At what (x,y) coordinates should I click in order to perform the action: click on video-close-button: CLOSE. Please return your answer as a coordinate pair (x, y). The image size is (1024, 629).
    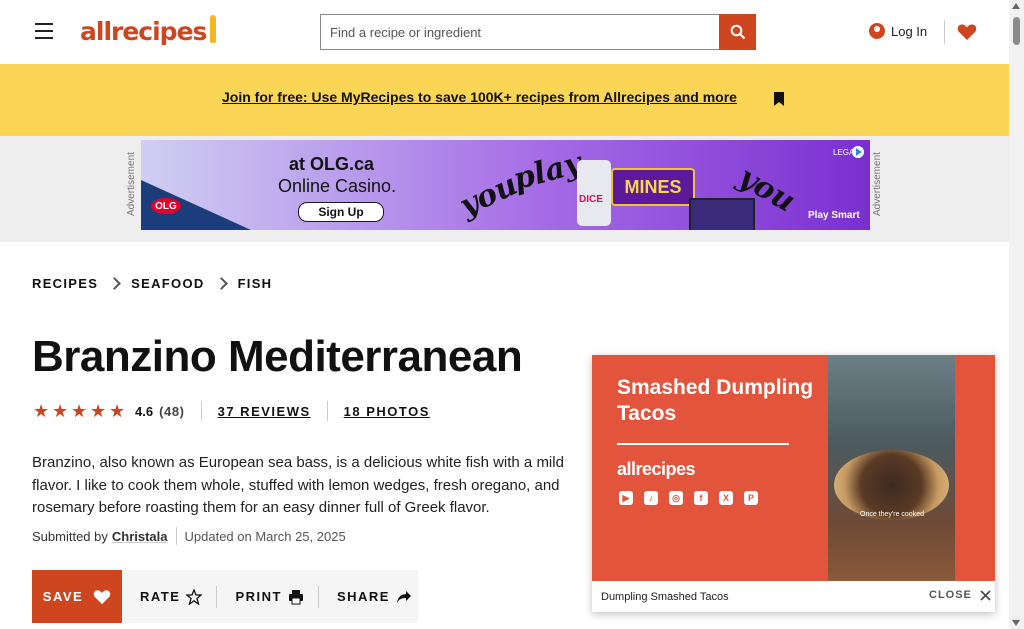
    Looking at the image, I should click on (960, 595).